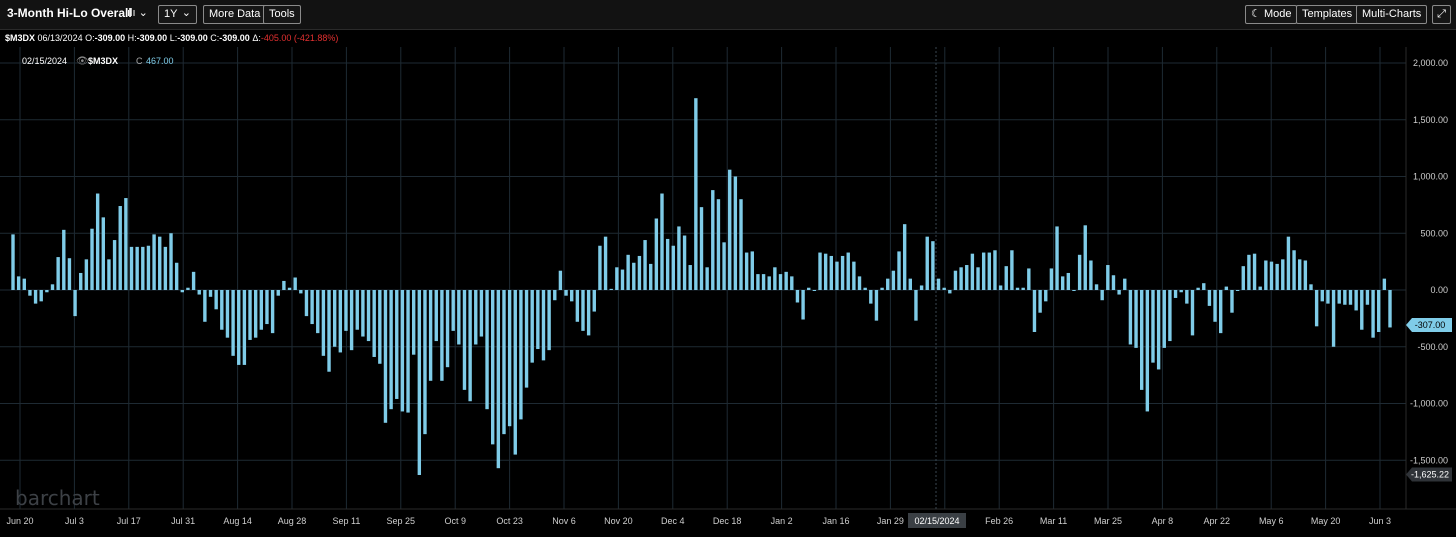 The image size is (1456, 537). Describe the element at coordinates (177, 14) in the screenshot. I see `period-select: 1Y ⌄` at that location.